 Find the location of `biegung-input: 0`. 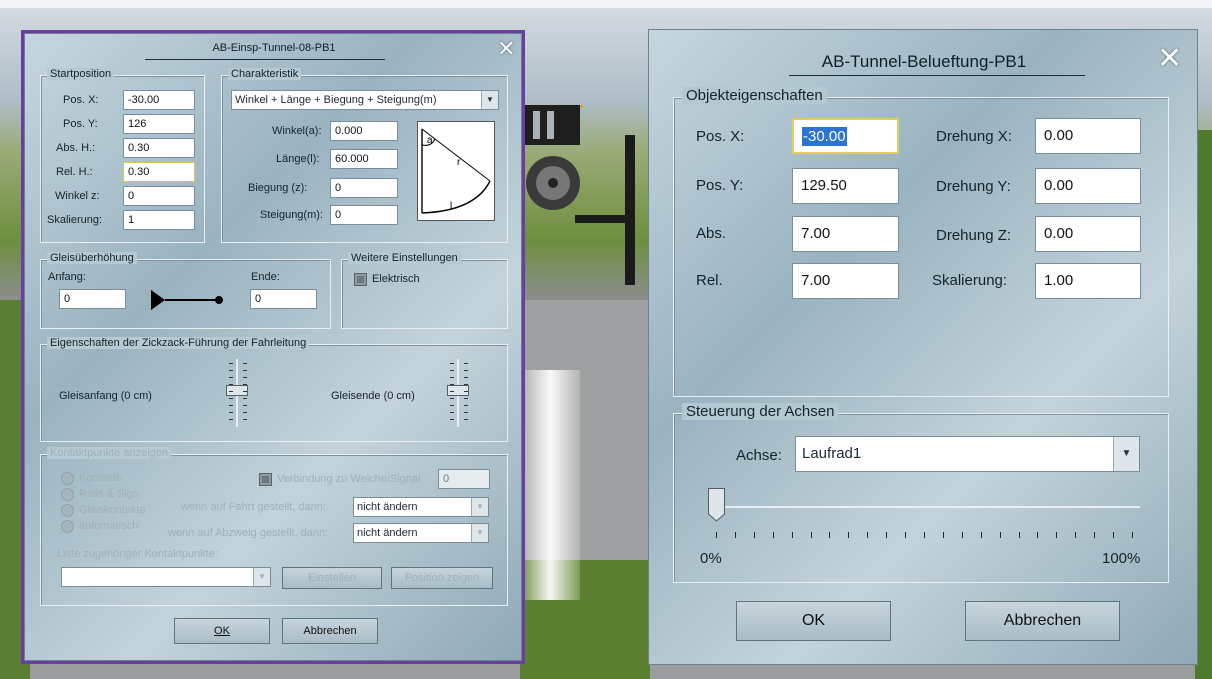

biegung-input: 0 is located at coordinates (364, 188).